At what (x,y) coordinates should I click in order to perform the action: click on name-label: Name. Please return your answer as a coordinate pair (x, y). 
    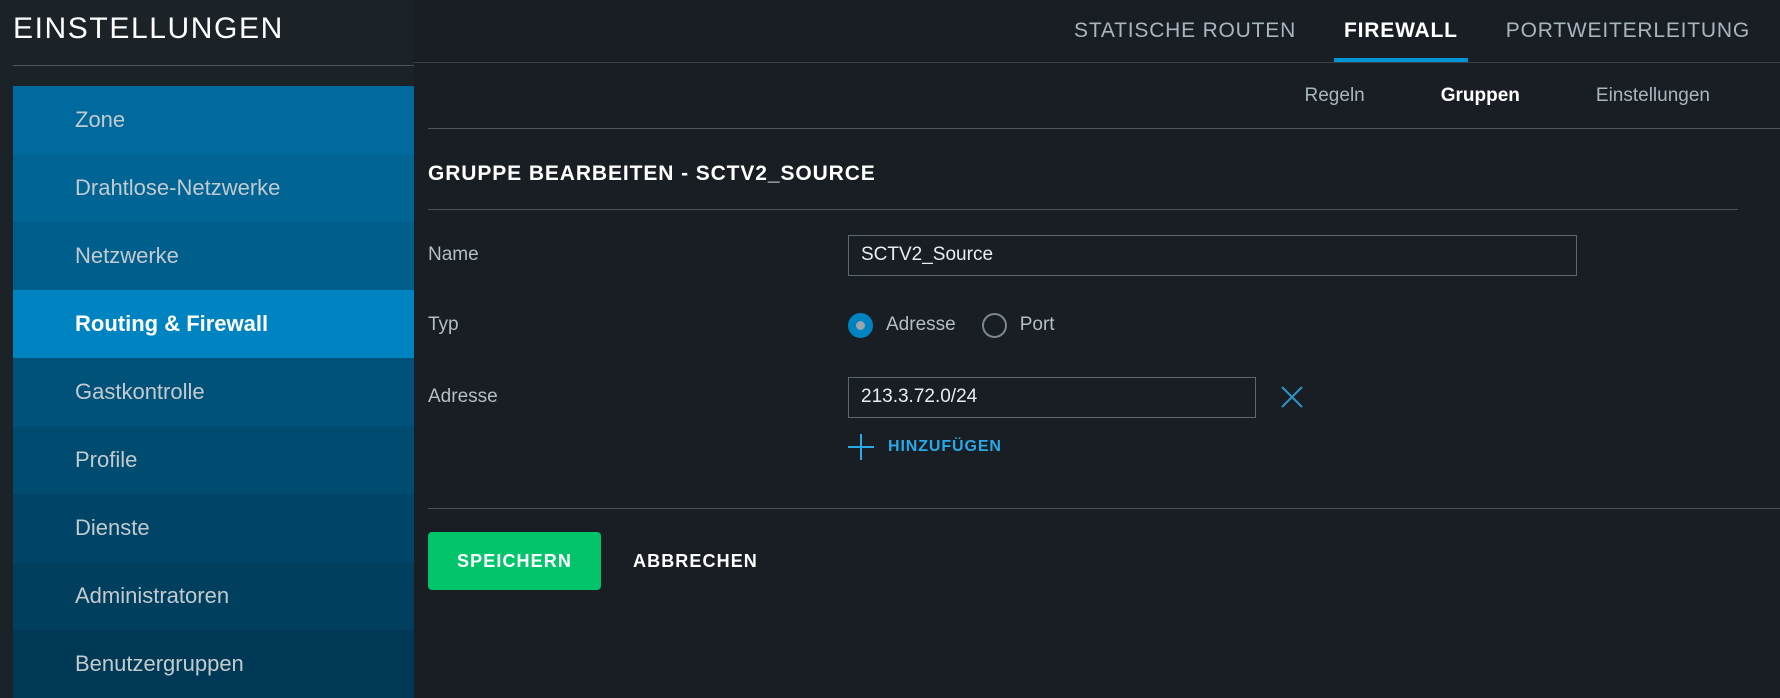
    Looking at the image, I should click on (453, 254).